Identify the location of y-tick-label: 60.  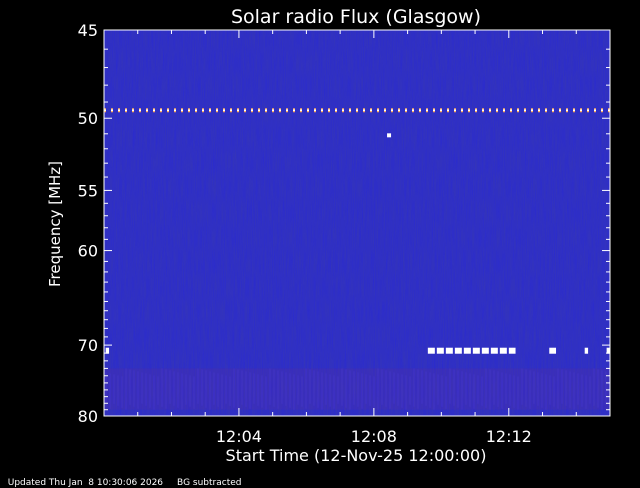
(88, 251).